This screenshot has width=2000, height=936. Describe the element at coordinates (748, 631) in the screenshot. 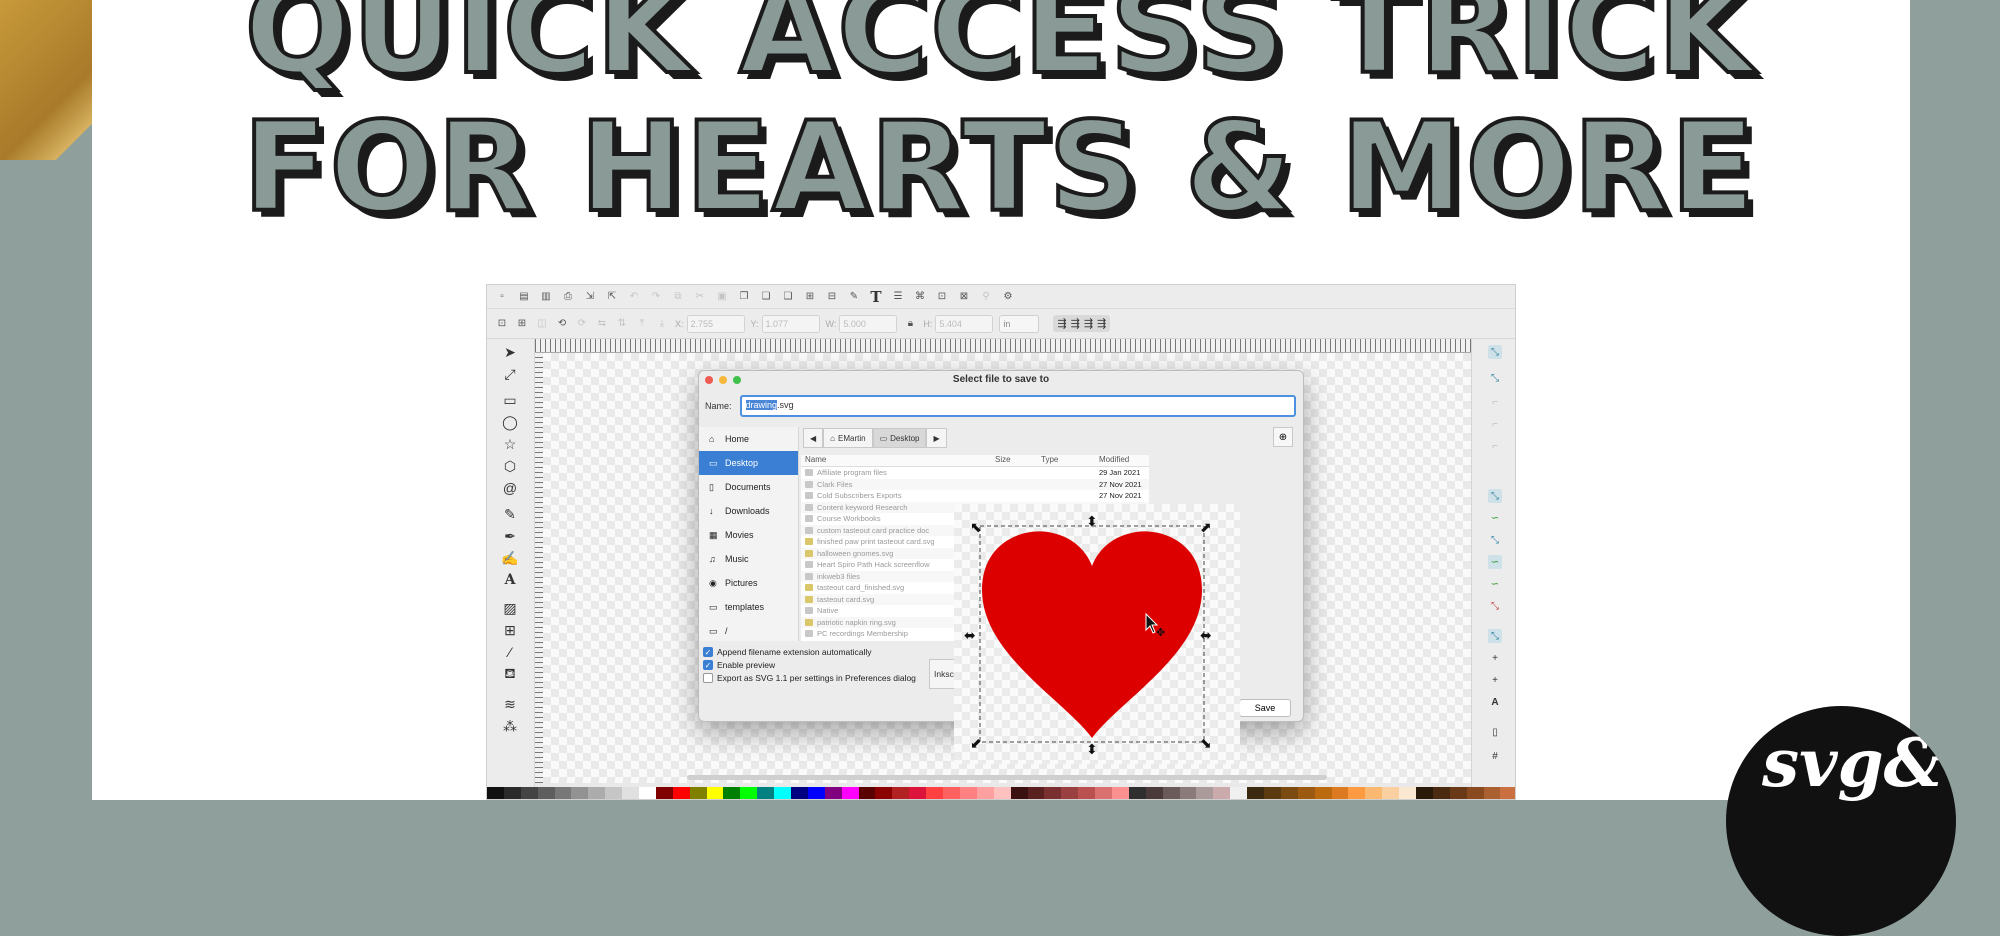

I see `place-root: ▭ /` at that location.